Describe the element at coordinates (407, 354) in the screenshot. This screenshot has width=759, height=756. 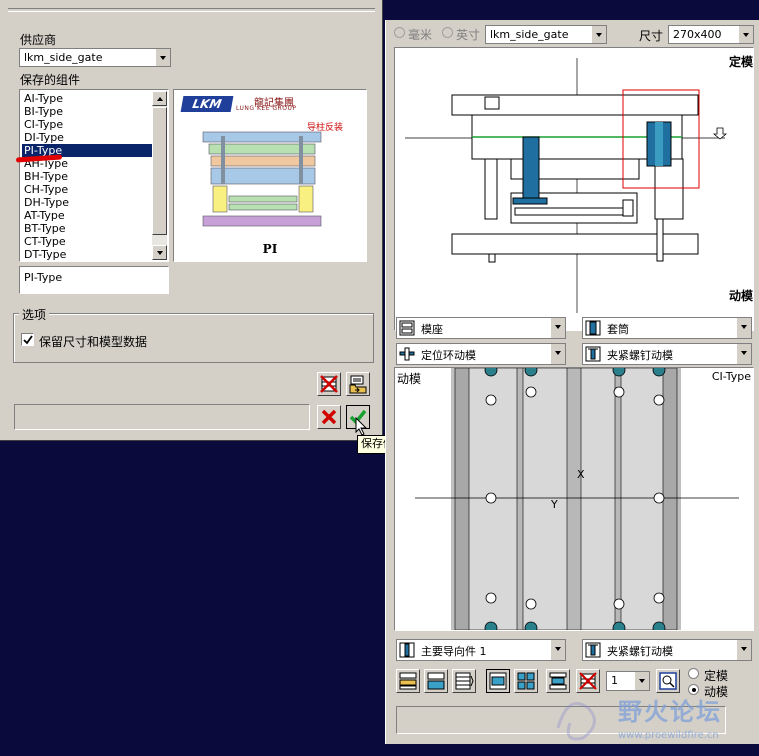
I see `locating-ring-icon` at that location.